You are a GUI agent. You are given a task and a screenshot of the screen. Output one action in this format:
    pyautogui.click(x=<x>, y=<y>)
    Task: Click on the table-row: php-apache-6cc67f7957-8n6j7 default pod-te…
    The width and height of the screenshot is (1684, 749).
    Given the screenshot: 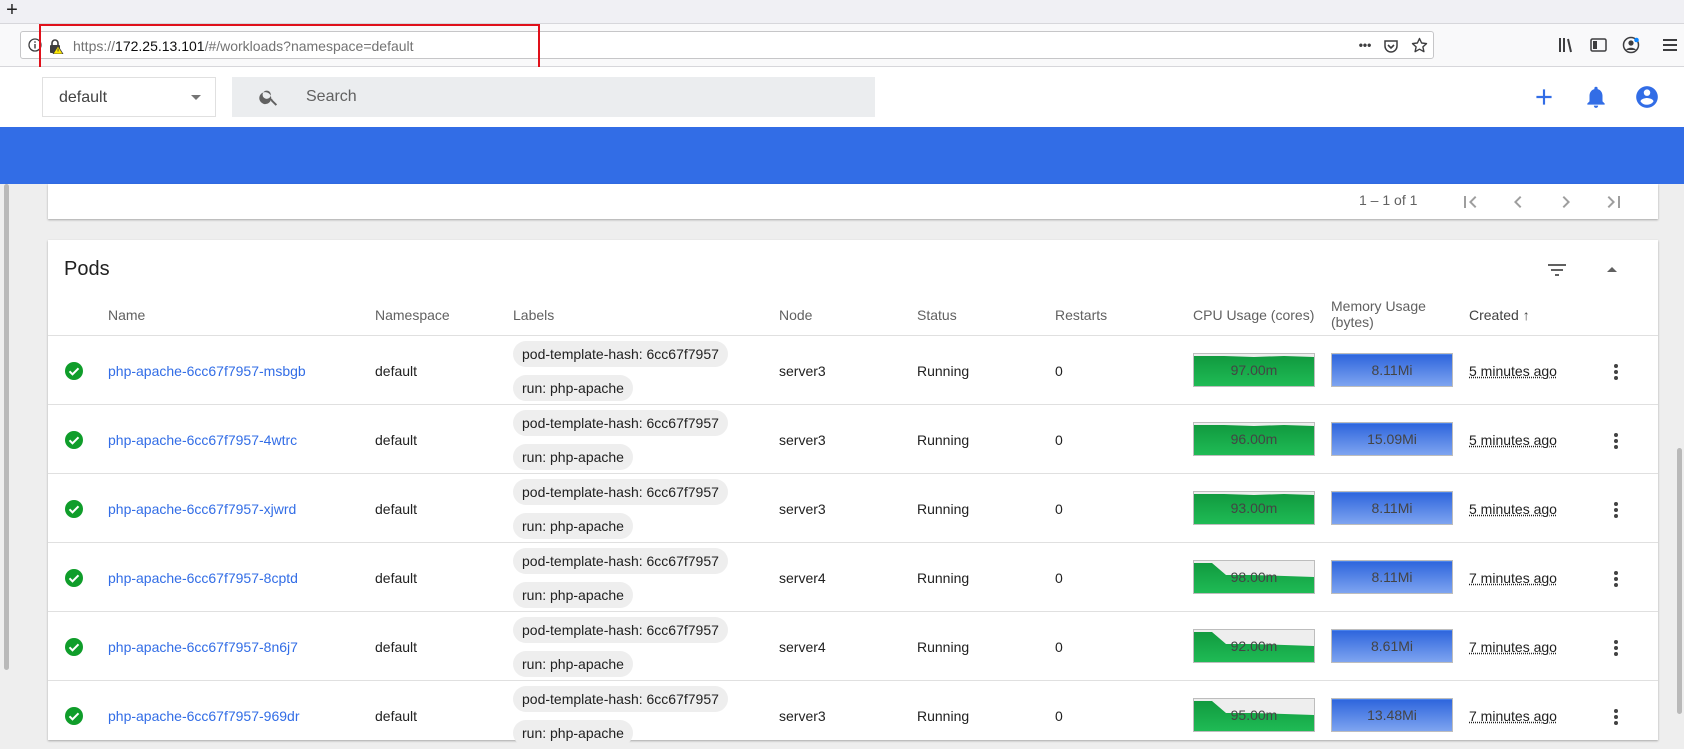 What is the action you would take?
    pyautogui.click(x=853, y=645)
    